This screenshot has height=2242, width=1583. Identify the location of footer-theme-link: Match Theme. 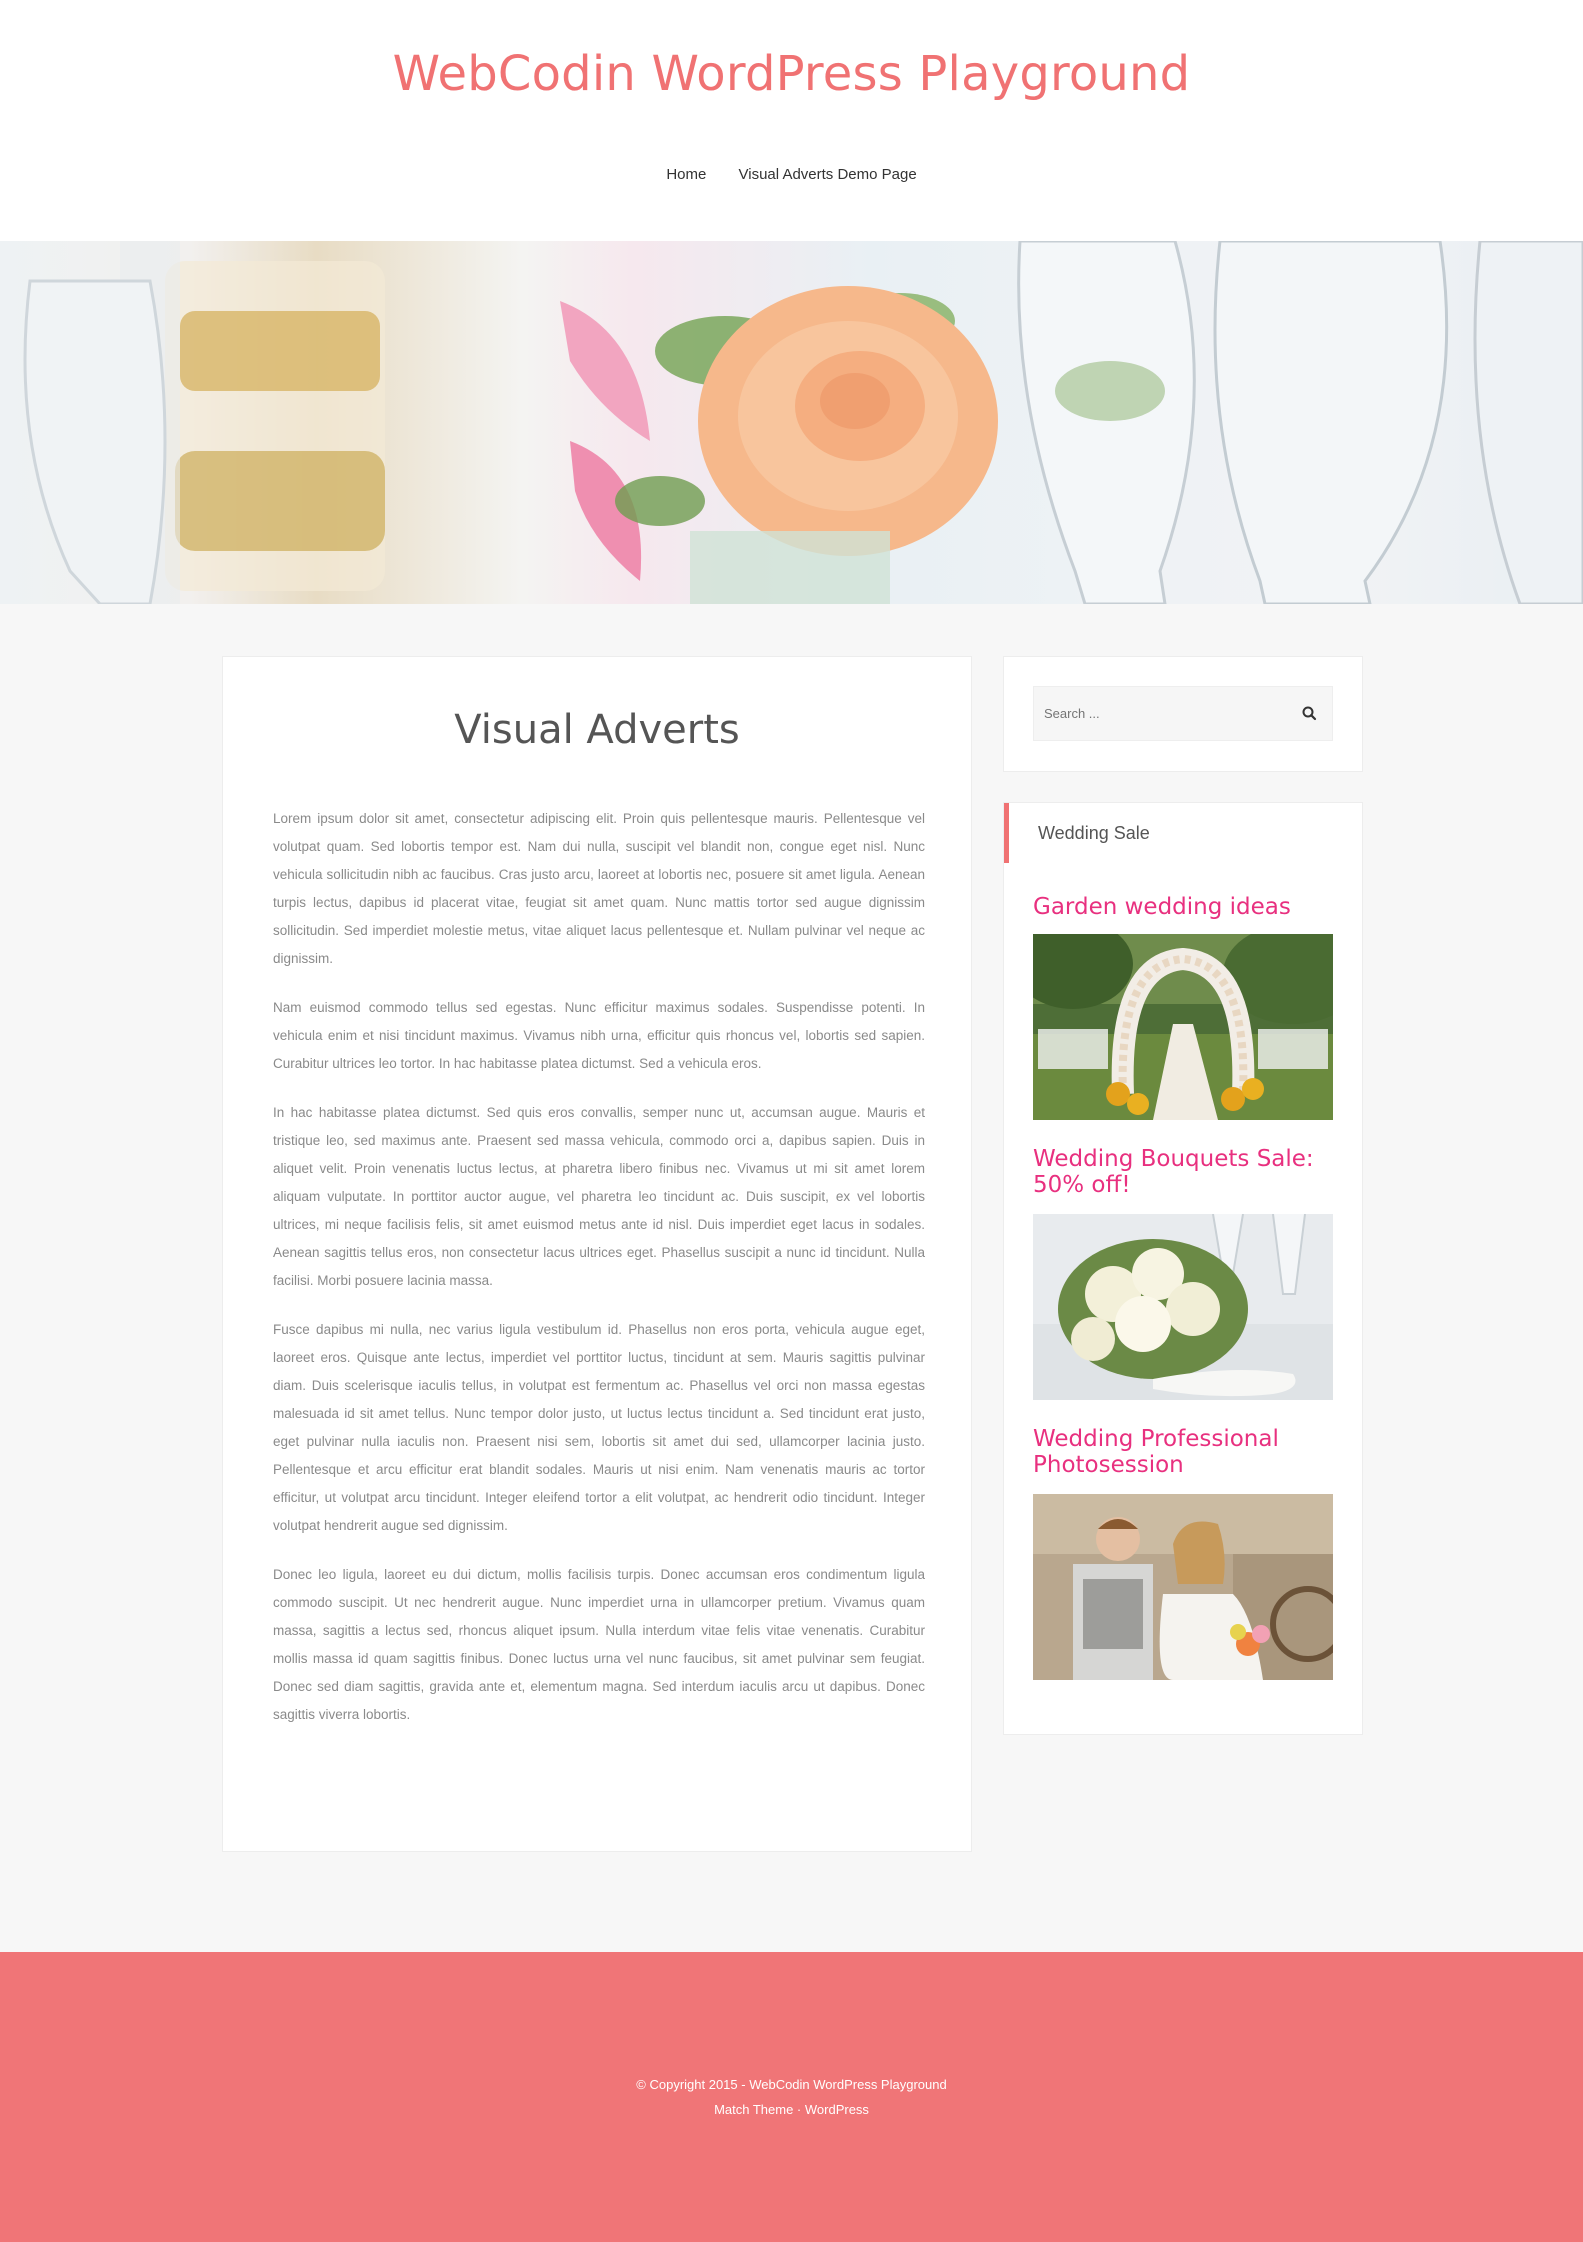
(753, 2109).